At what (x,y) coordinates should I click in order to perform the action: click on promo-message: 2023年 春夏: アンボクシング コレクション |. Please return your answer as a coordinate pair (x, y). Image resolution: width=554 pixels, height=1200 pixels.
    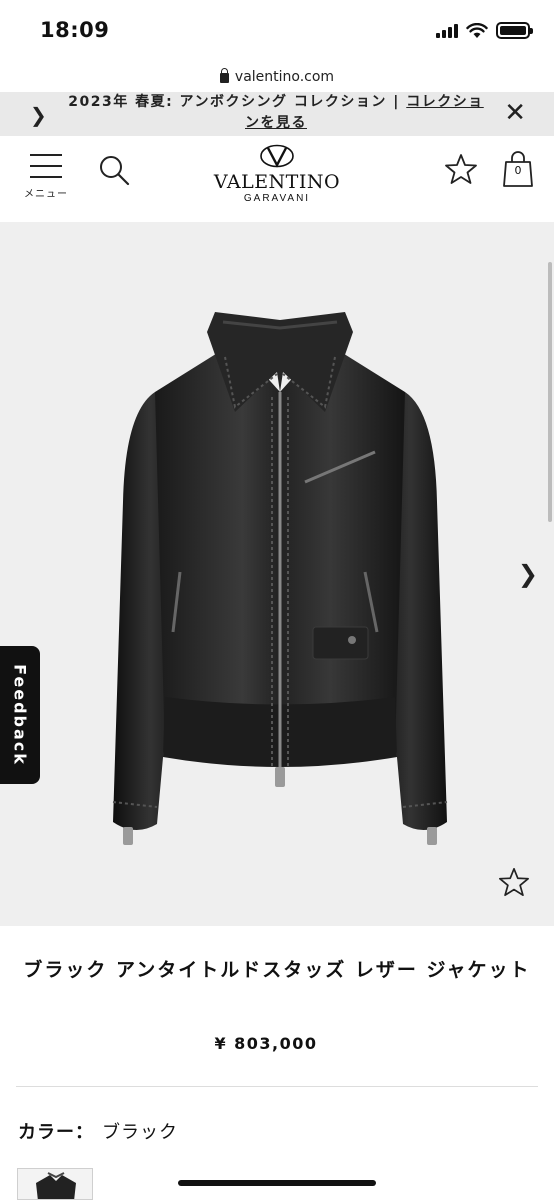
    Looking at the image, I should click on (237, 102).